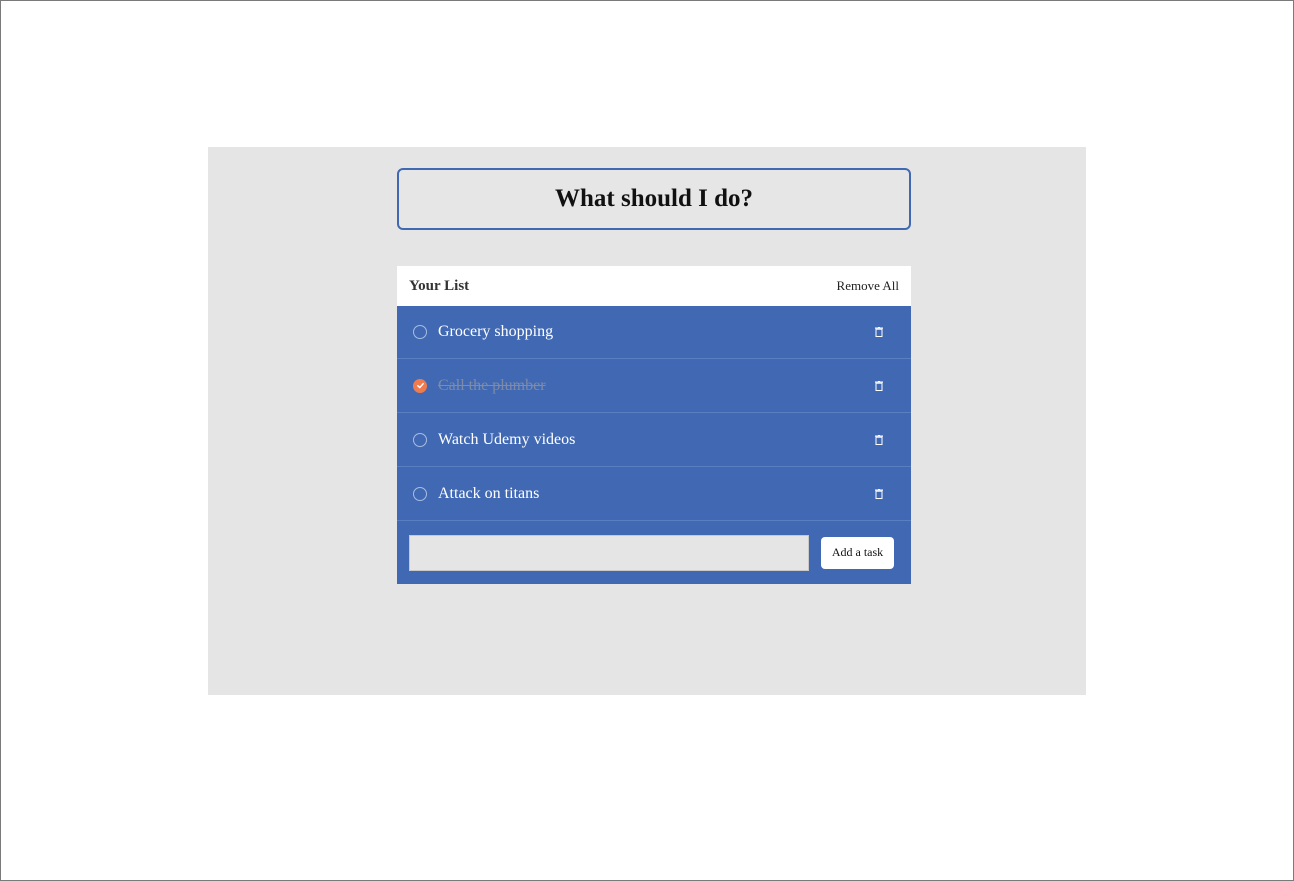 This screenshot has width=1294, height=881. Describe the element at coordinates (507, 439) in the screenshot. I see `task-label: Watch Udemy videos` at that location.